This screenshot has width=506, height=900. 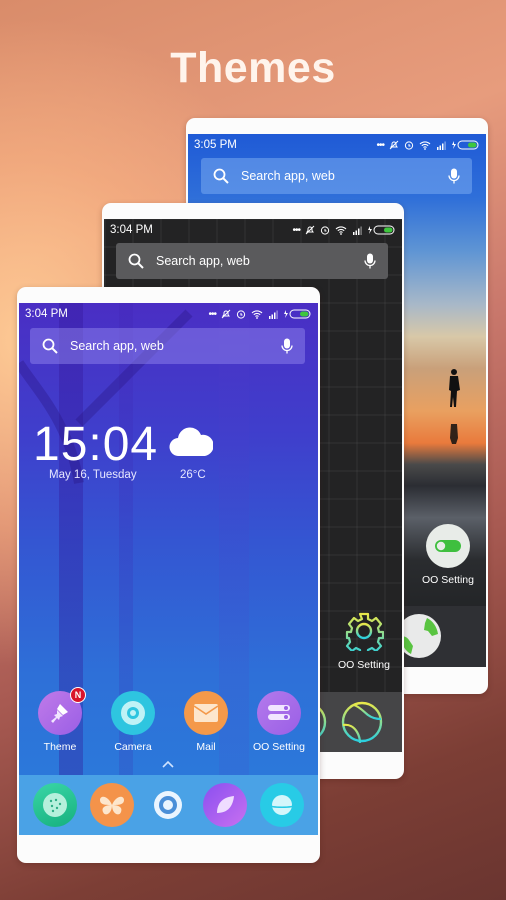 I want to click on ring-icon, so click(x=168, y=805).